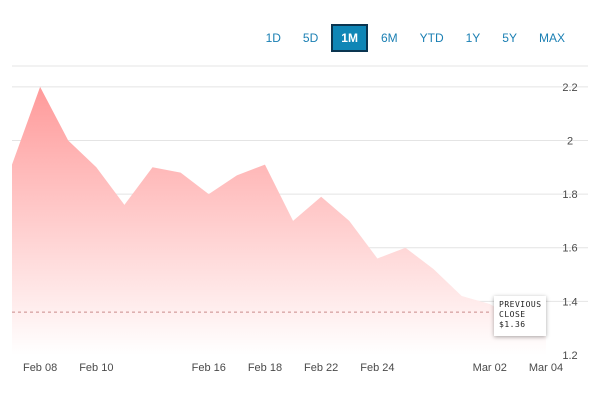  Describe the element at coordinates (512, 314) in the screenshot. I see `previous-close-label-line2: CLOSE` at that location.